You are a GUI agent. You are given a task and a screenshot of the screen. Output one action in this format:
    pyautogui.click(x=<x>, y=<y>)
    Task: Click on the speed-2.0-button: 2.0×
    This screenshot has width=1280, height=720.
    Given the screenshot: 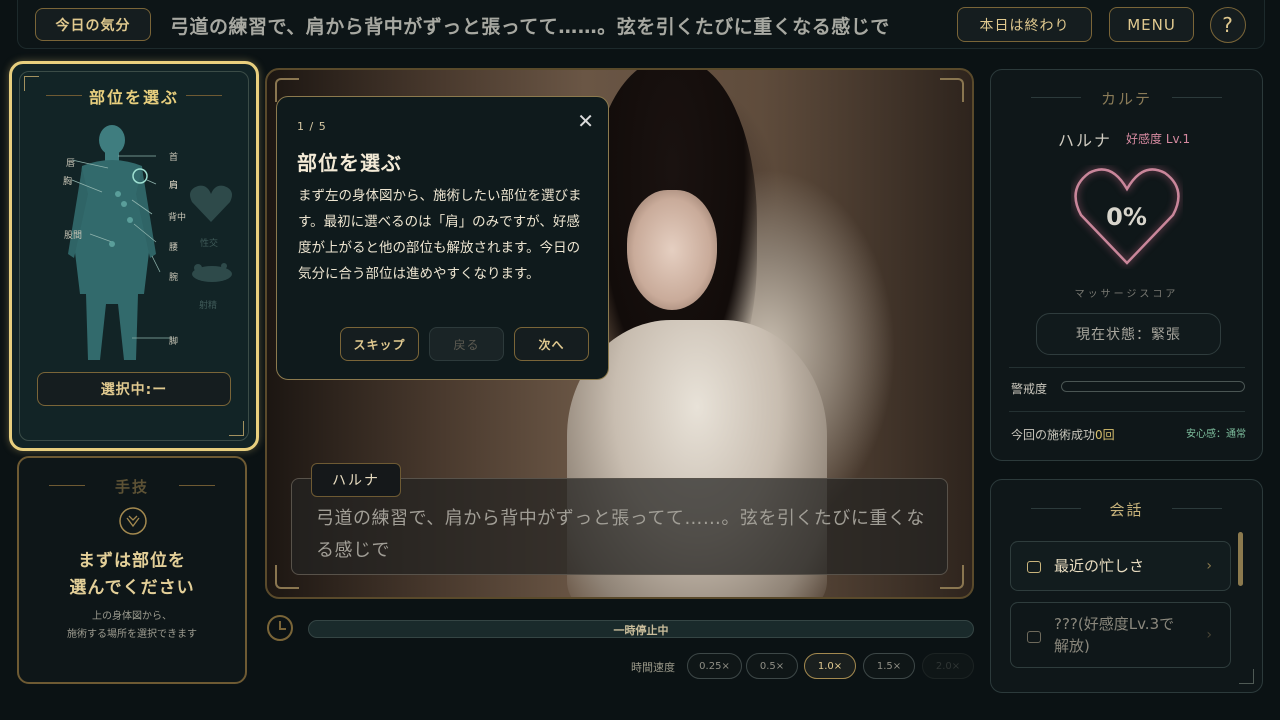 What is the action you would take?
    pyautogui.click(x=948, y=666)
    